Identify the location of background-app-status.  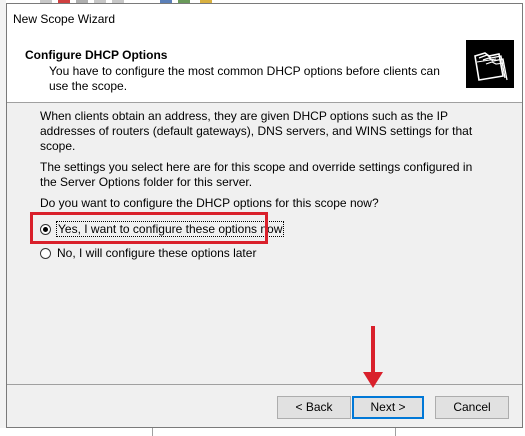
(262, 432).